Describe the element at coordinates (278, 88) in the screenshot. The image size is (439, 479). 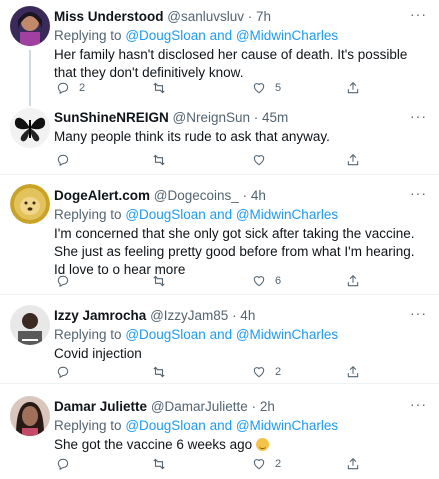
I see `like-count: 5` at that location.